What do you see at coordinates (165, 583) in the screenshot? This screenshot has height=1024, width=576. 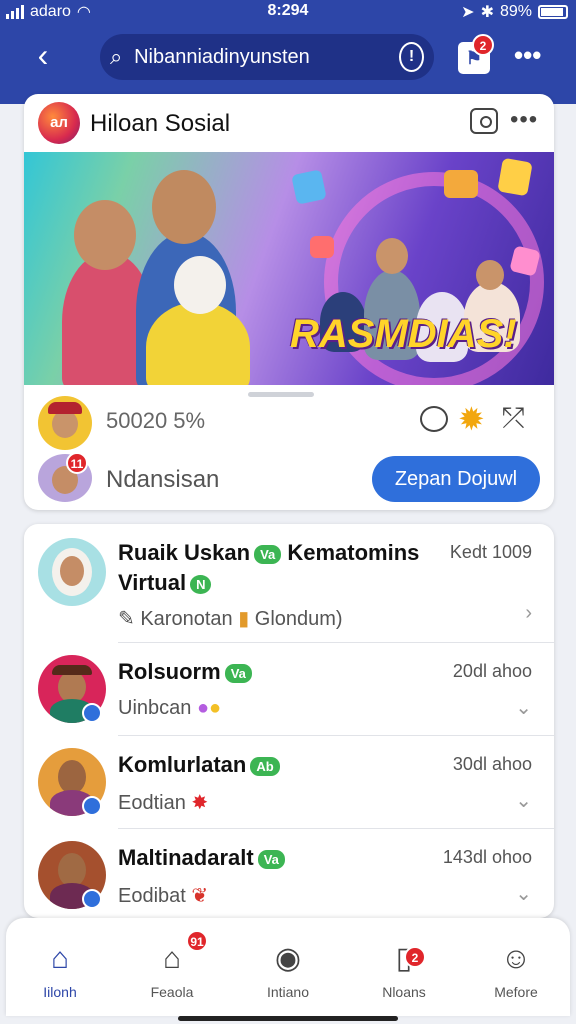 I see `item-title-line2: Virtual N` at bounding box center [165, 583].